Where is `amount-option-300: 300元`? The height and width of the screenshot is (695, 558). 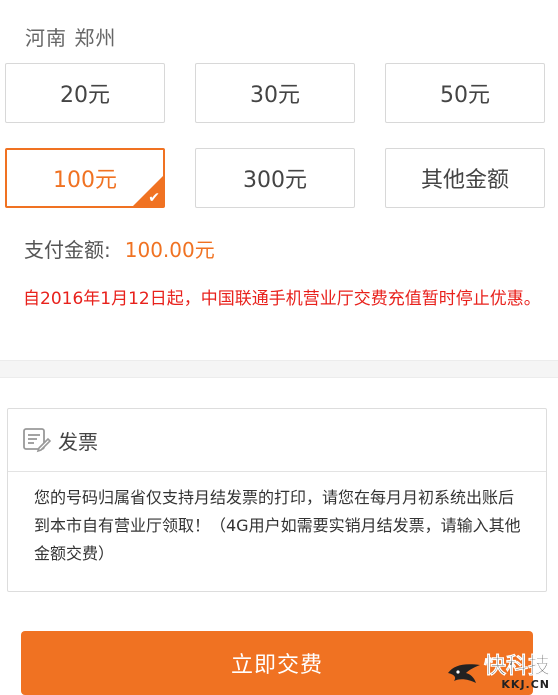
amount-option-300: 300元 is located at coordinates (275, 178).